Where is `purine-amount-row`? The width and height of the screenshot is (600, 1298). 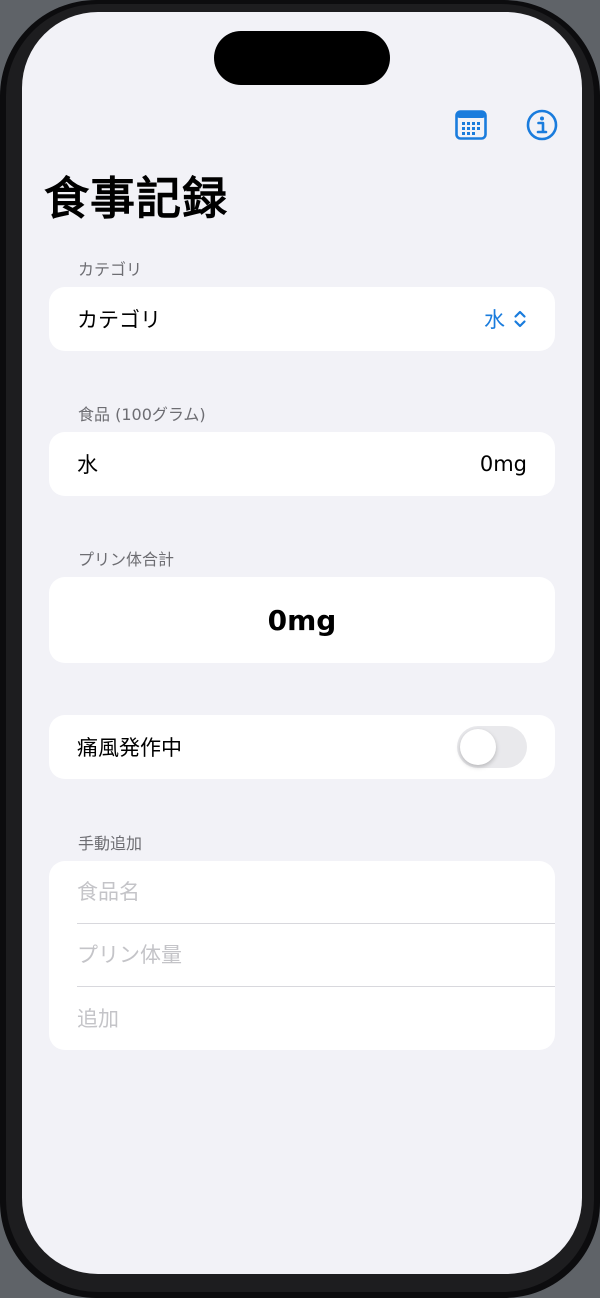
purine-amount-row is located at coordinates (316, 955).